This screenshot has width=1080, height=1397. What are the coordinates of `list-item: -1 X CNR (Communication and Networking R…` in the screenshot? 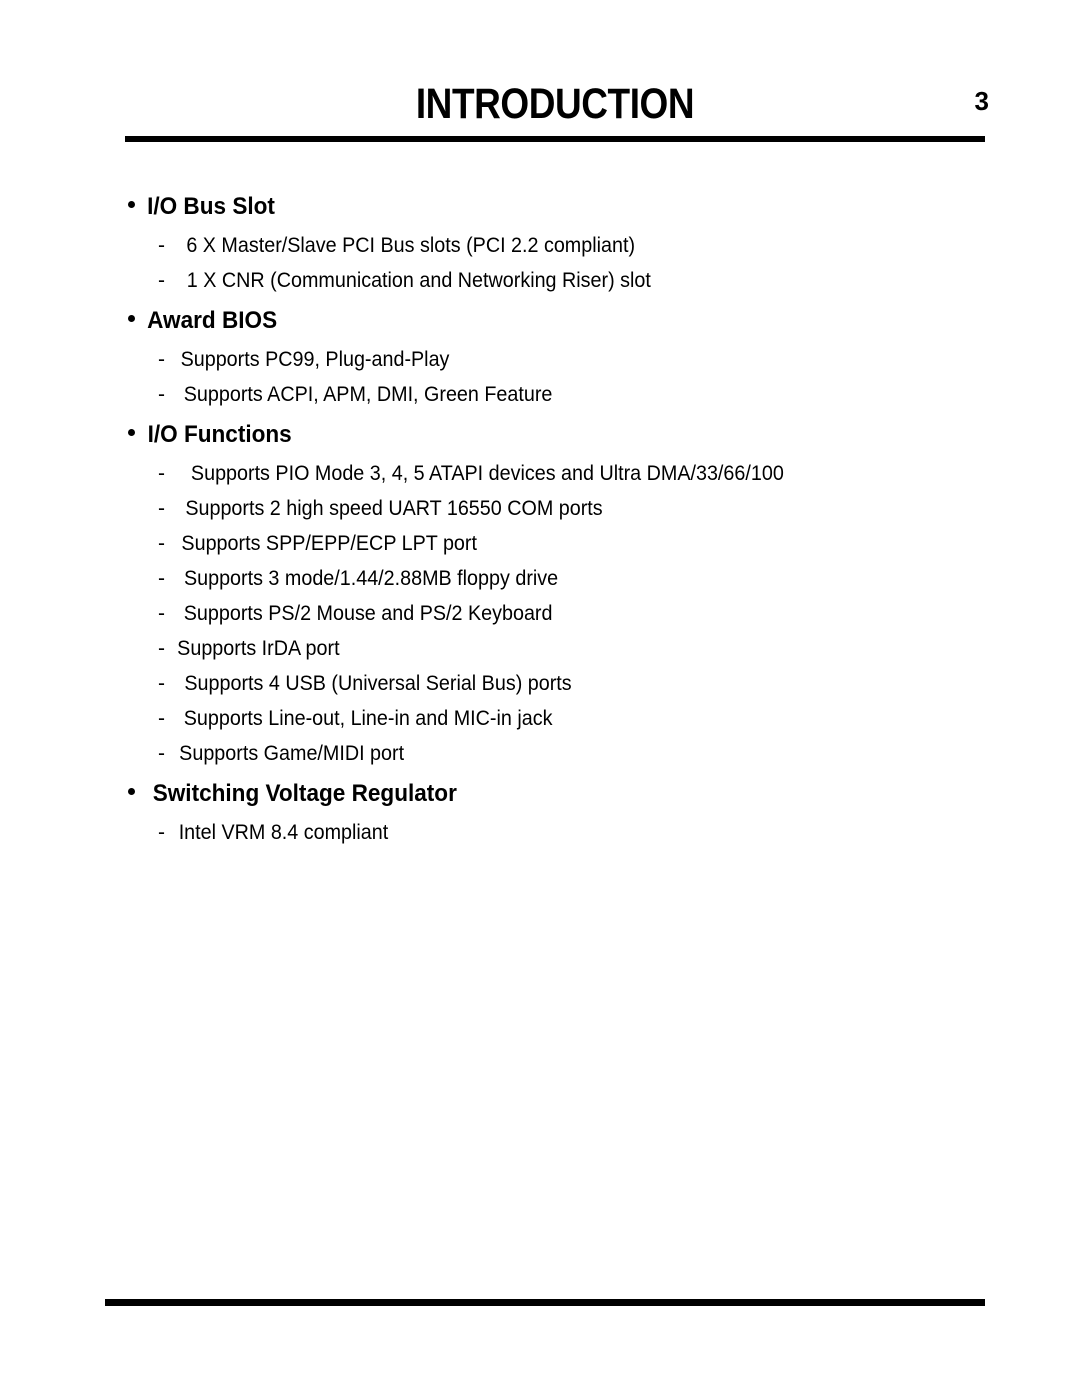 It's located at (558, 280).